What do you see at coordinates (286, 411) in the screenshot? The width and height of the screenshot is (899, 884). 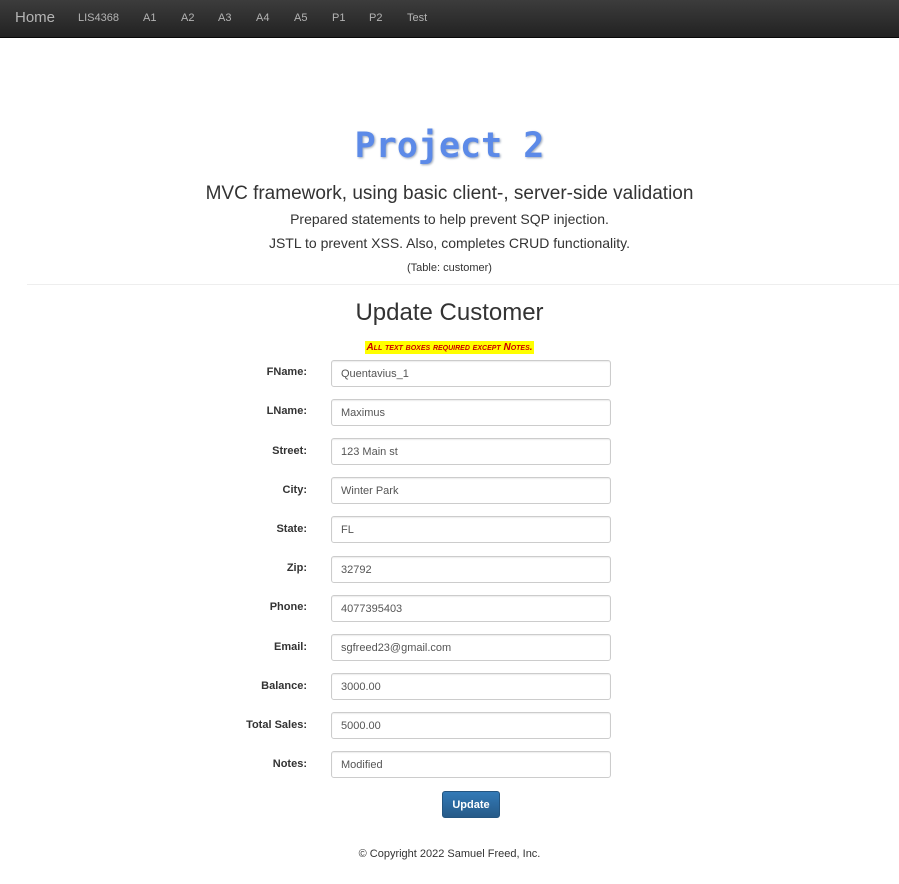 I see `lname-label: LName:` at bounding box center [286, 411].